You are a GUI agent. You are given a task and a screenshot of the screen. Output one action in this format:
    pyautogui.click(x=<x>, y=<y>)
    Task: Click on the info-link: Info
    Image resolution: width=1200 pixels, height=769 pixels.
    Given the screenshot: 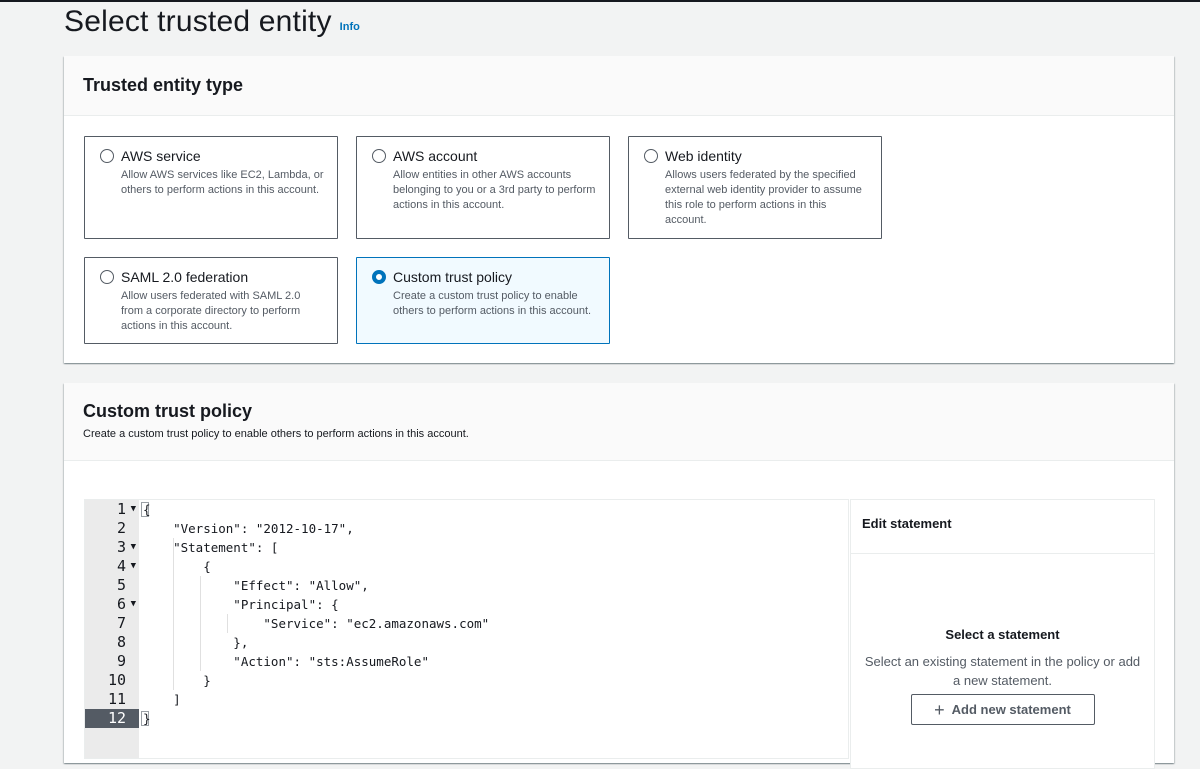 What is the action you would take?
    pyautogui.click(x=350, y=27)
    